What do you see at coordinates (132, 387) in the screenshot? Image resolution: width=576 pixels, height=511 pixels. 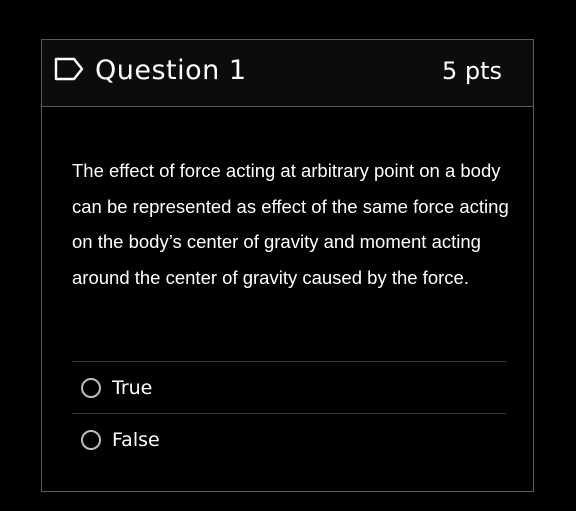 I see `answer-label-true: True` at bounding box center [132, 387].